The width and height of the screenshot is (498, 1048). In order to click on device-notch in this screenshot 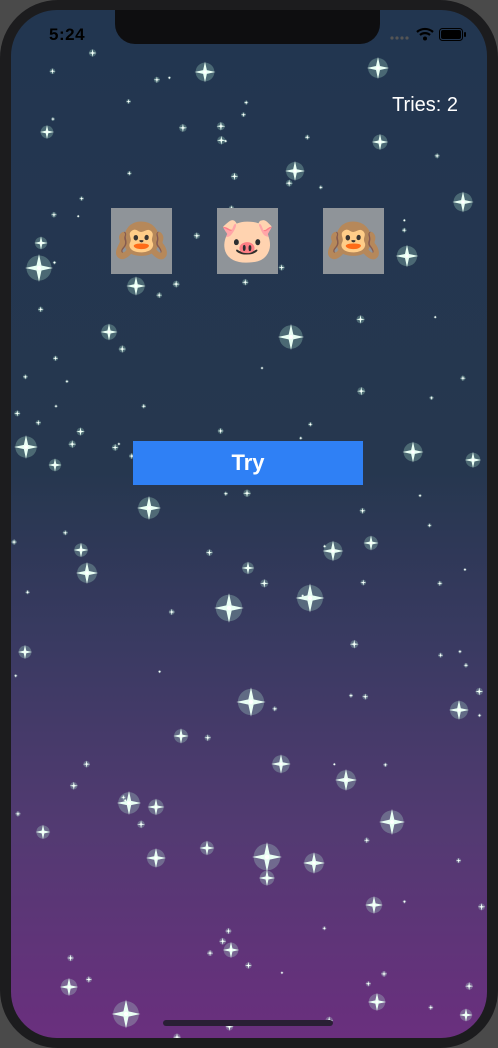, I will do `click(247, 27)`.